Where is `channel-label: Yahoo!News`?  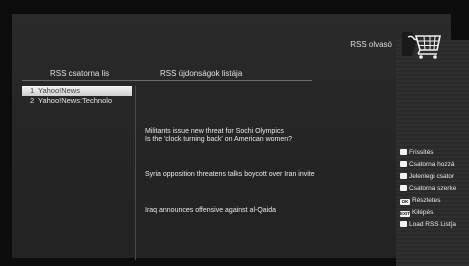 channel-label: Yahoo!News is located at coordinates (59, 90).